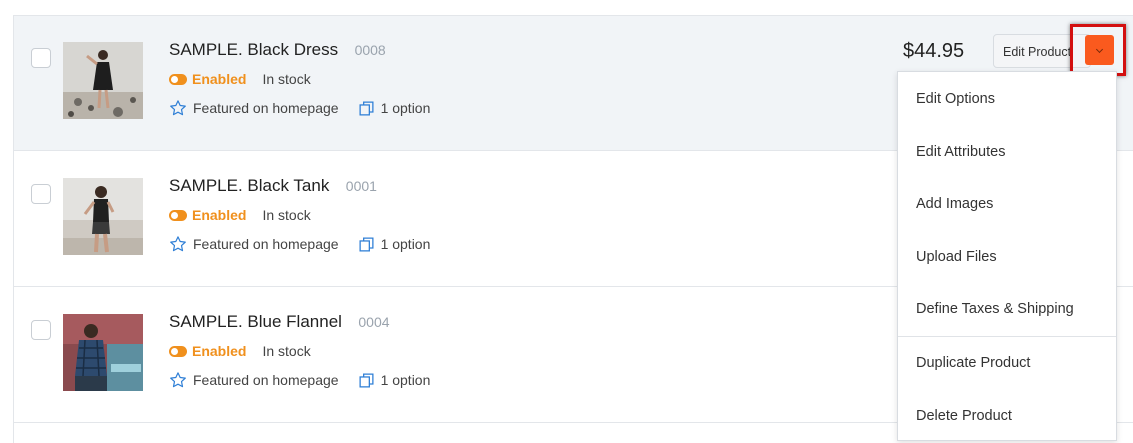 This screenshot has height=443, width=1133. Describe the element at coordinates (361, 186) in the screenshot. I see `product-sku: 0001` at that location.